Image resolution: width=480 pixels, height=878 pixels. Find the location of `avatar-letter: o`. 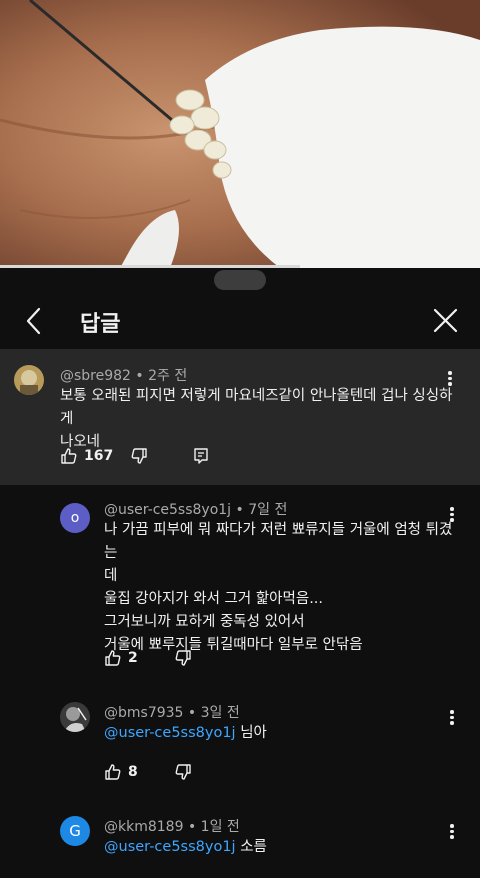

avatar-letter: o is located at coordinates (75, 518).